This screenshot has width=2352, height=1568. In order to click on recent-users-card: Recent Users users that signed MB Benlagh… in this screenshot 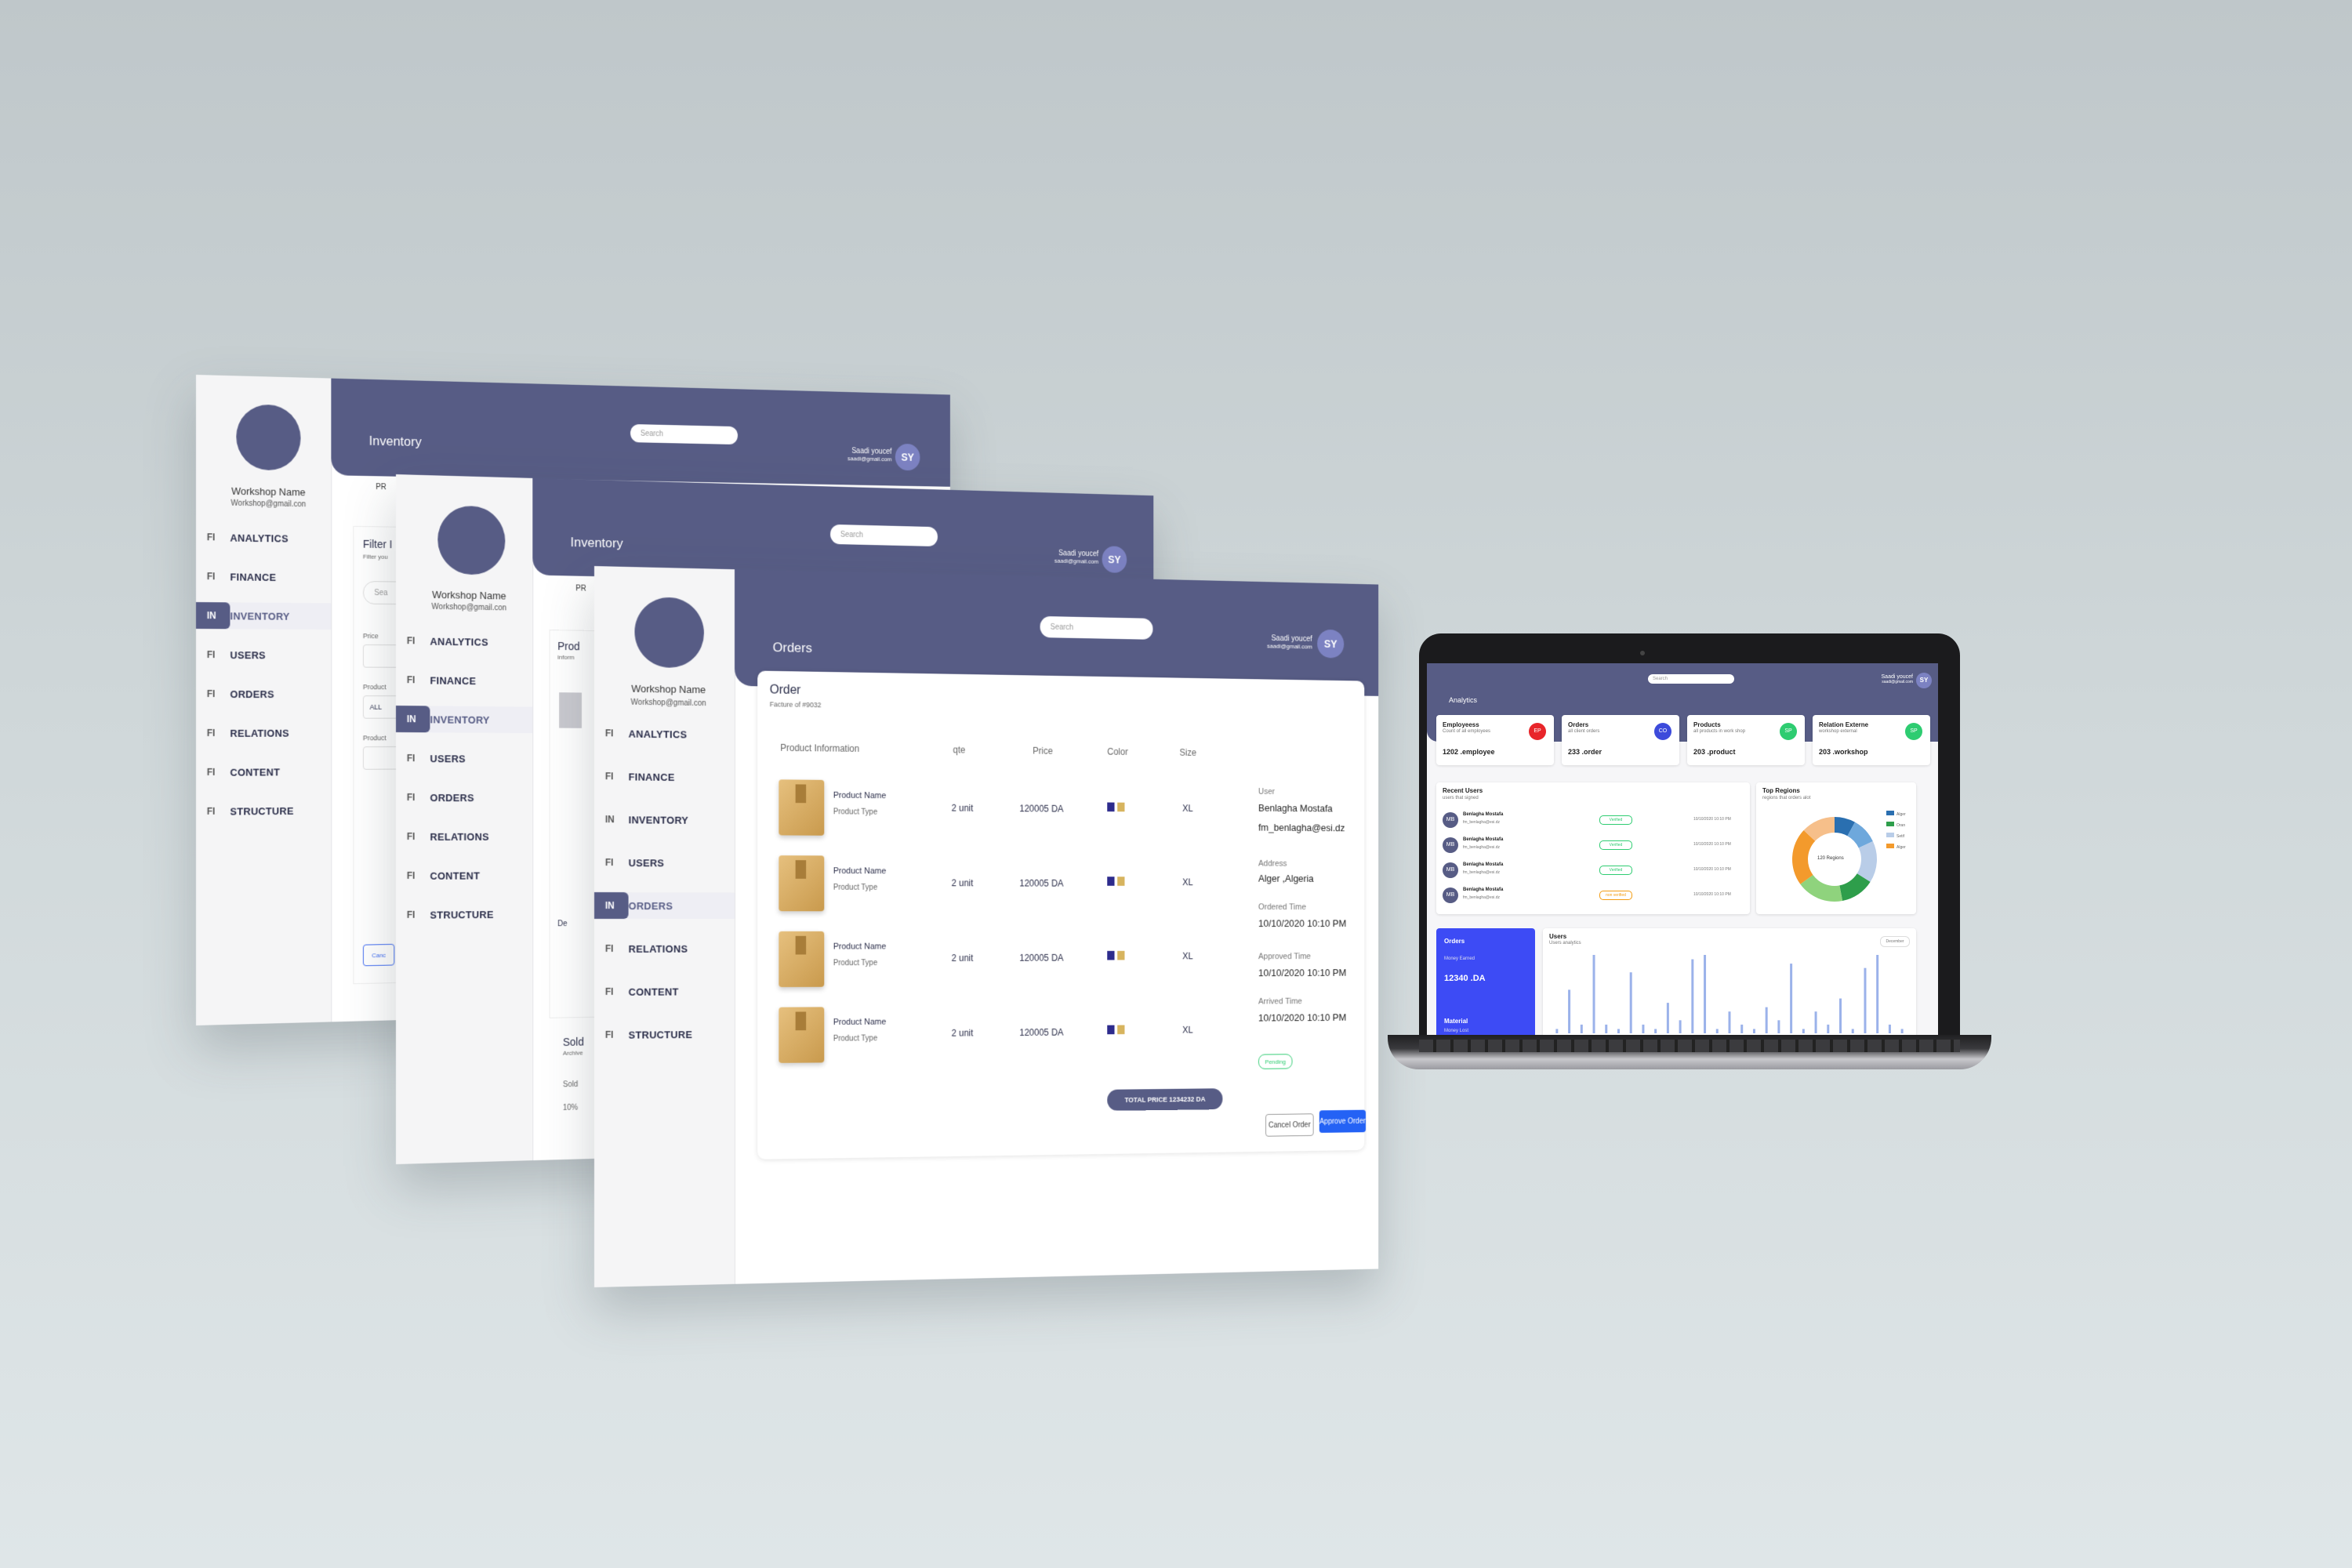, I will do `click(1593, 848)`.